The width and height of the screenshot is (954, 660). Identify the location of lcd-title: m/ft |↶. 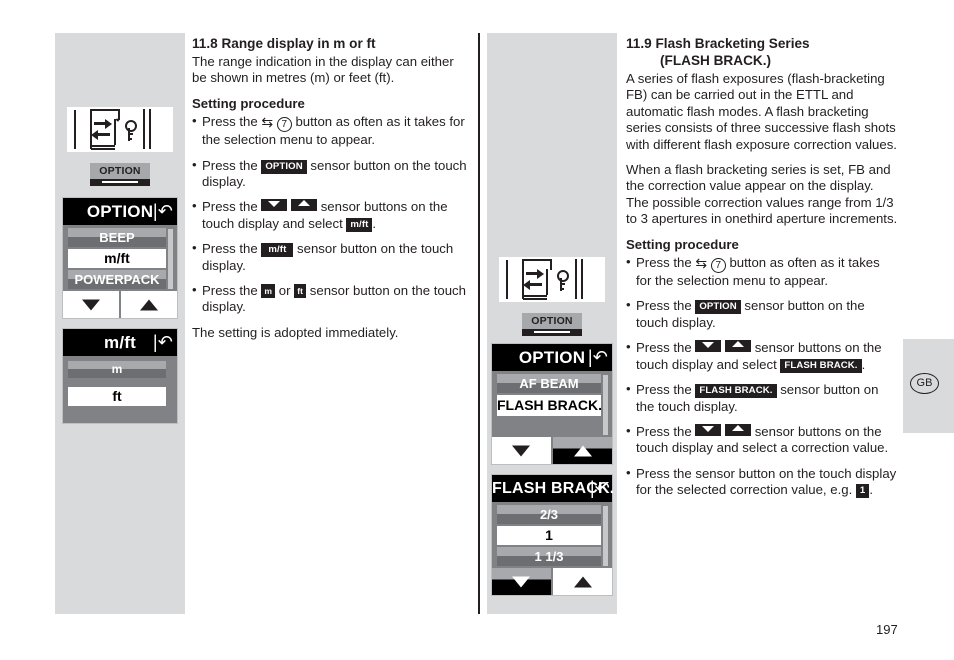
(120, 342).